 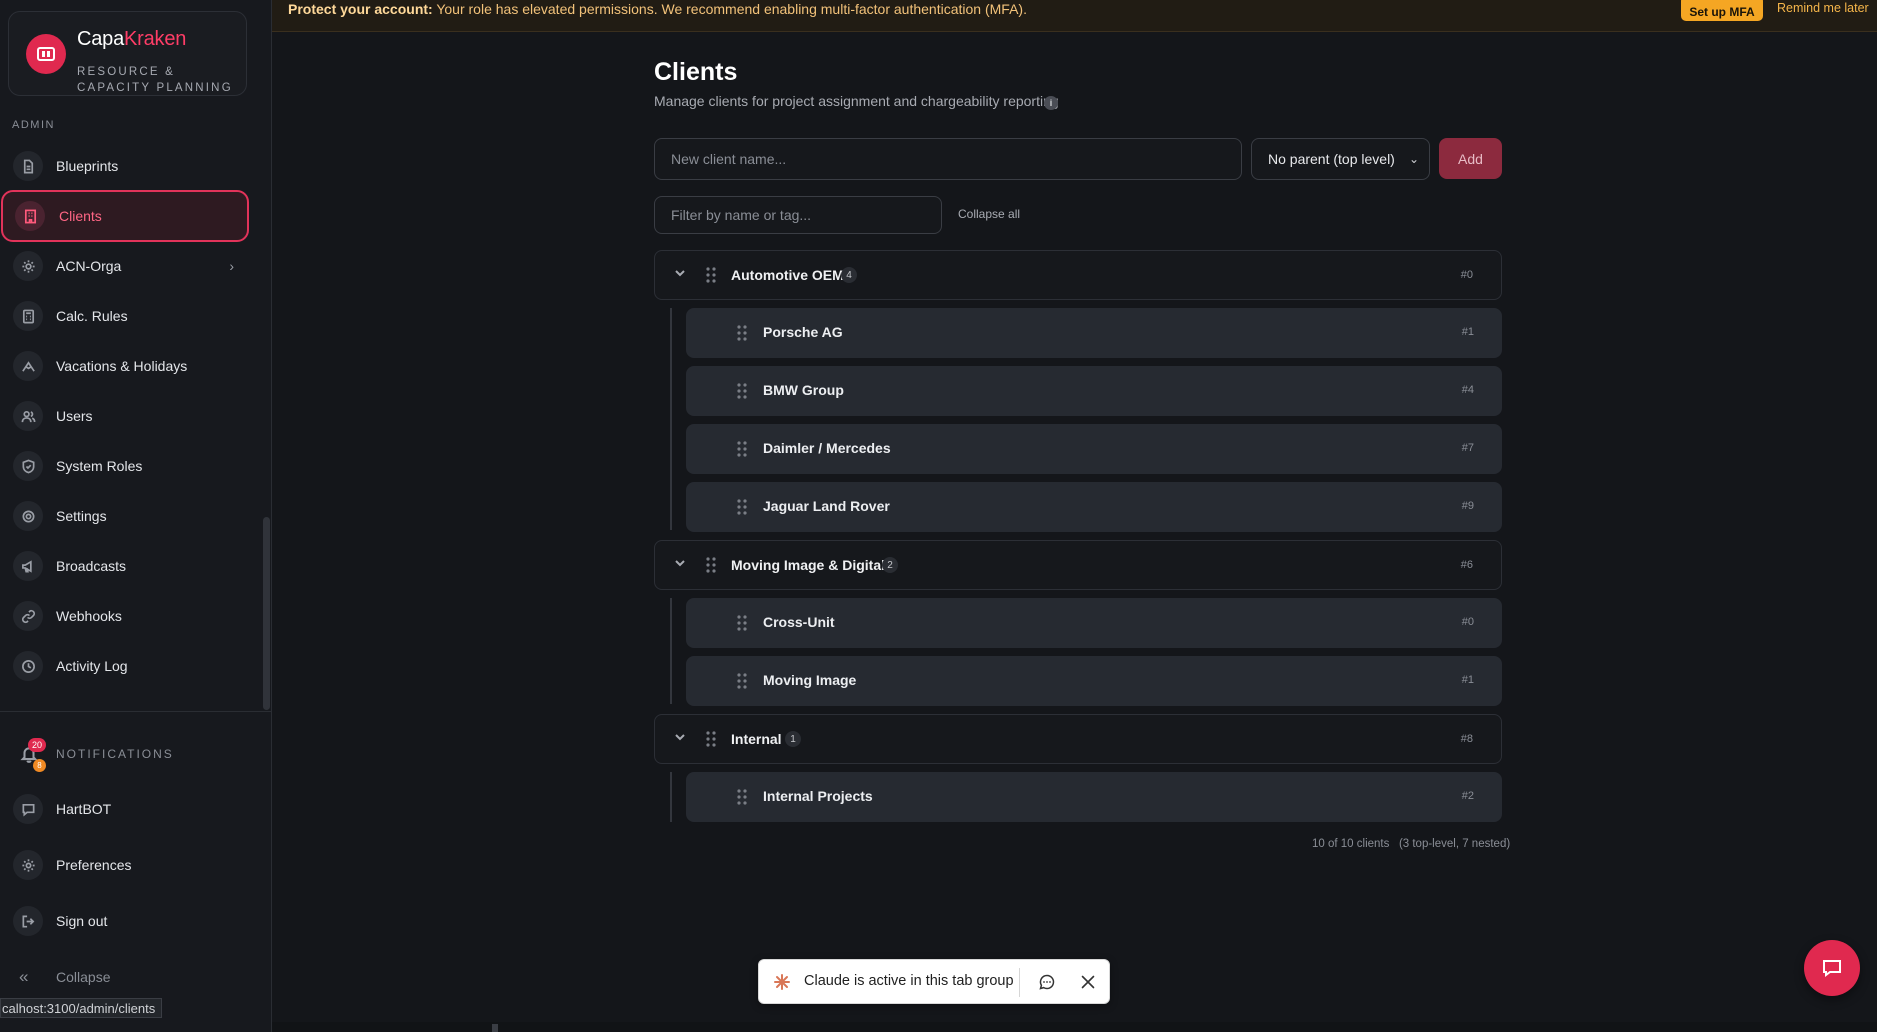 What do you see at coordinates (125, 977) in the screenshot?
I see `sidebar-collapse-button: « Collapse` at bounding box center [125, 977].